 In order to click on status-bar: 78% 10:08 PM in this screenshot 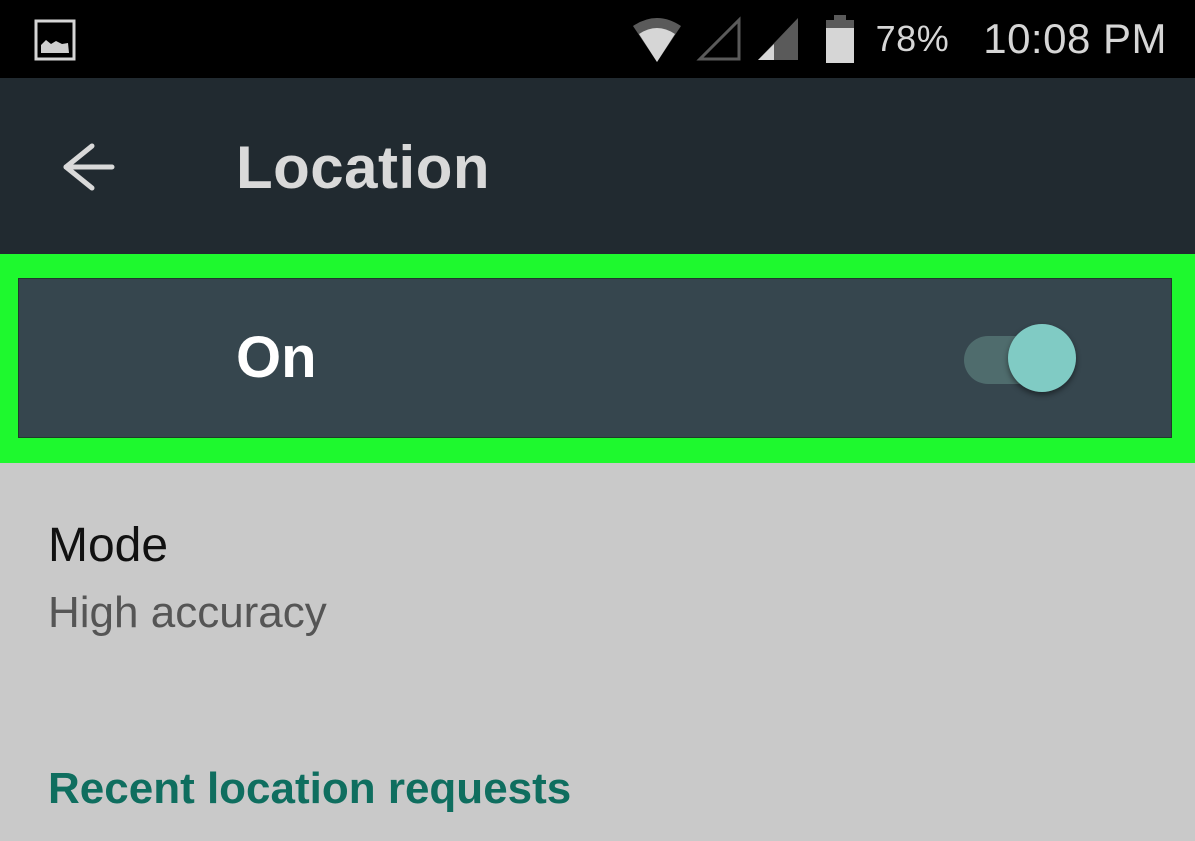, I will do `click(597, 39)`.